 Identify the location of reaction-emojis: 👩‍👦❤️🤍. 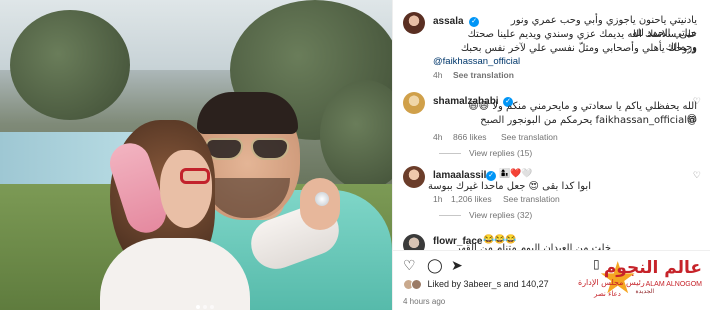
(516, 173).